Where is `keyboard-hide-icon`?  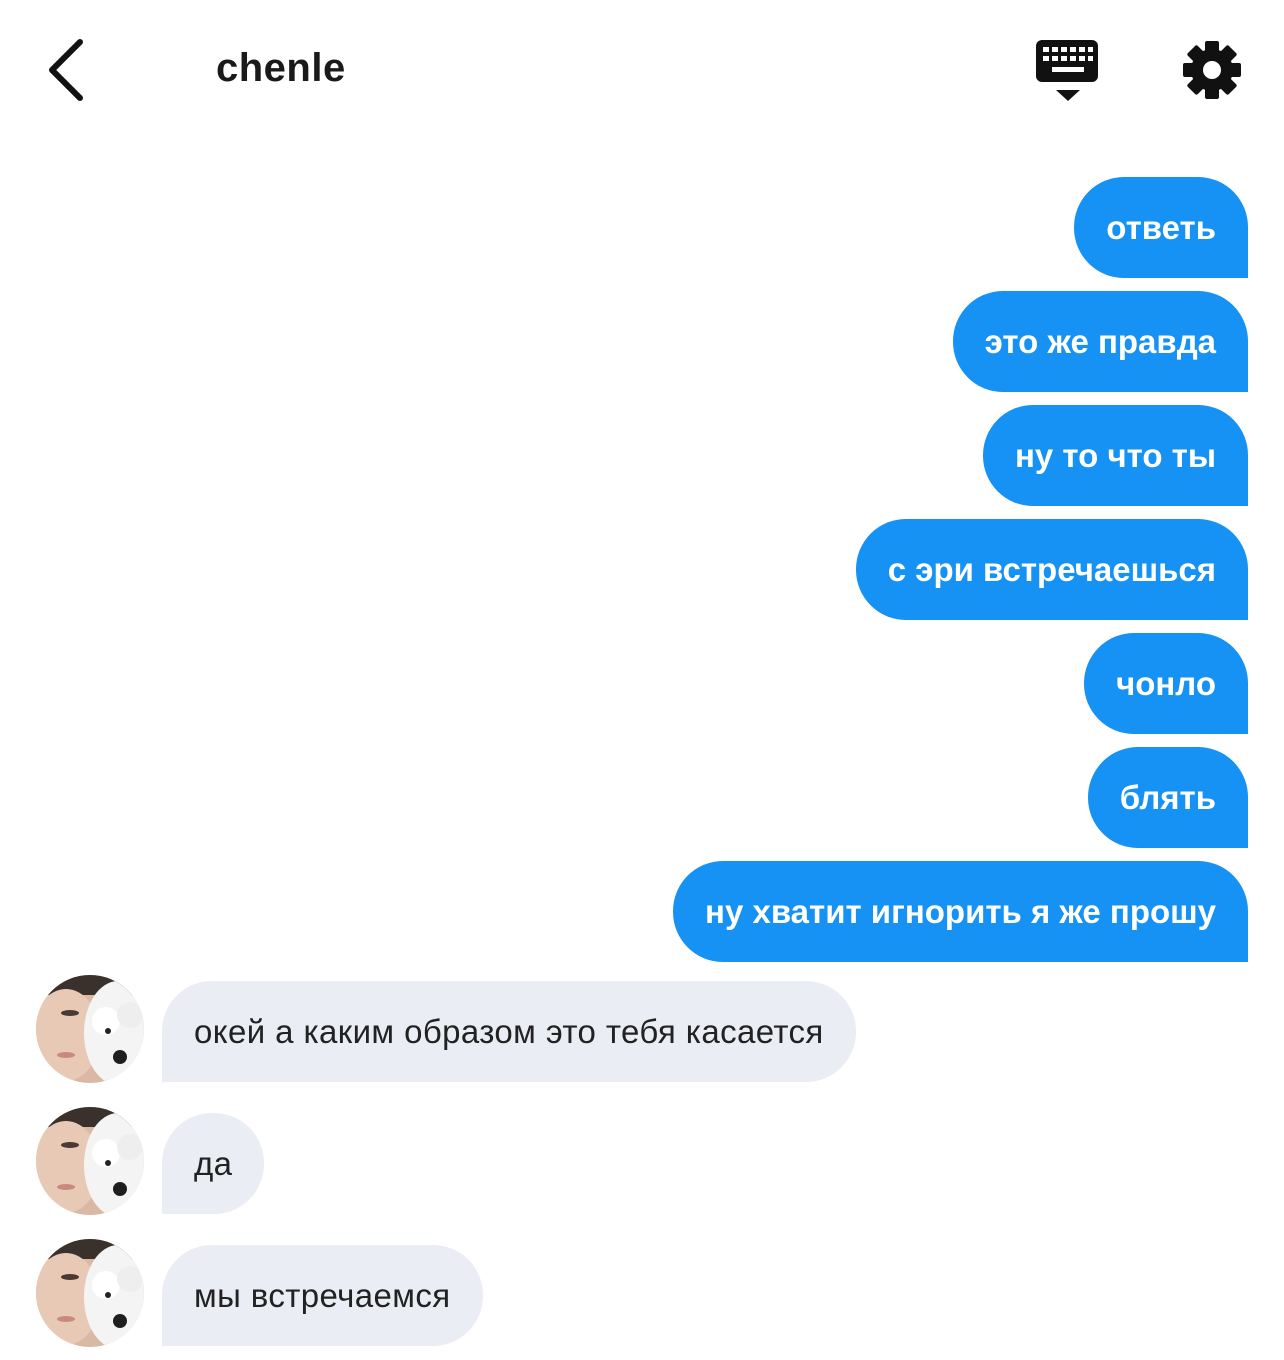
keyboard-hide-icon is located at coordinates (1067, 70).